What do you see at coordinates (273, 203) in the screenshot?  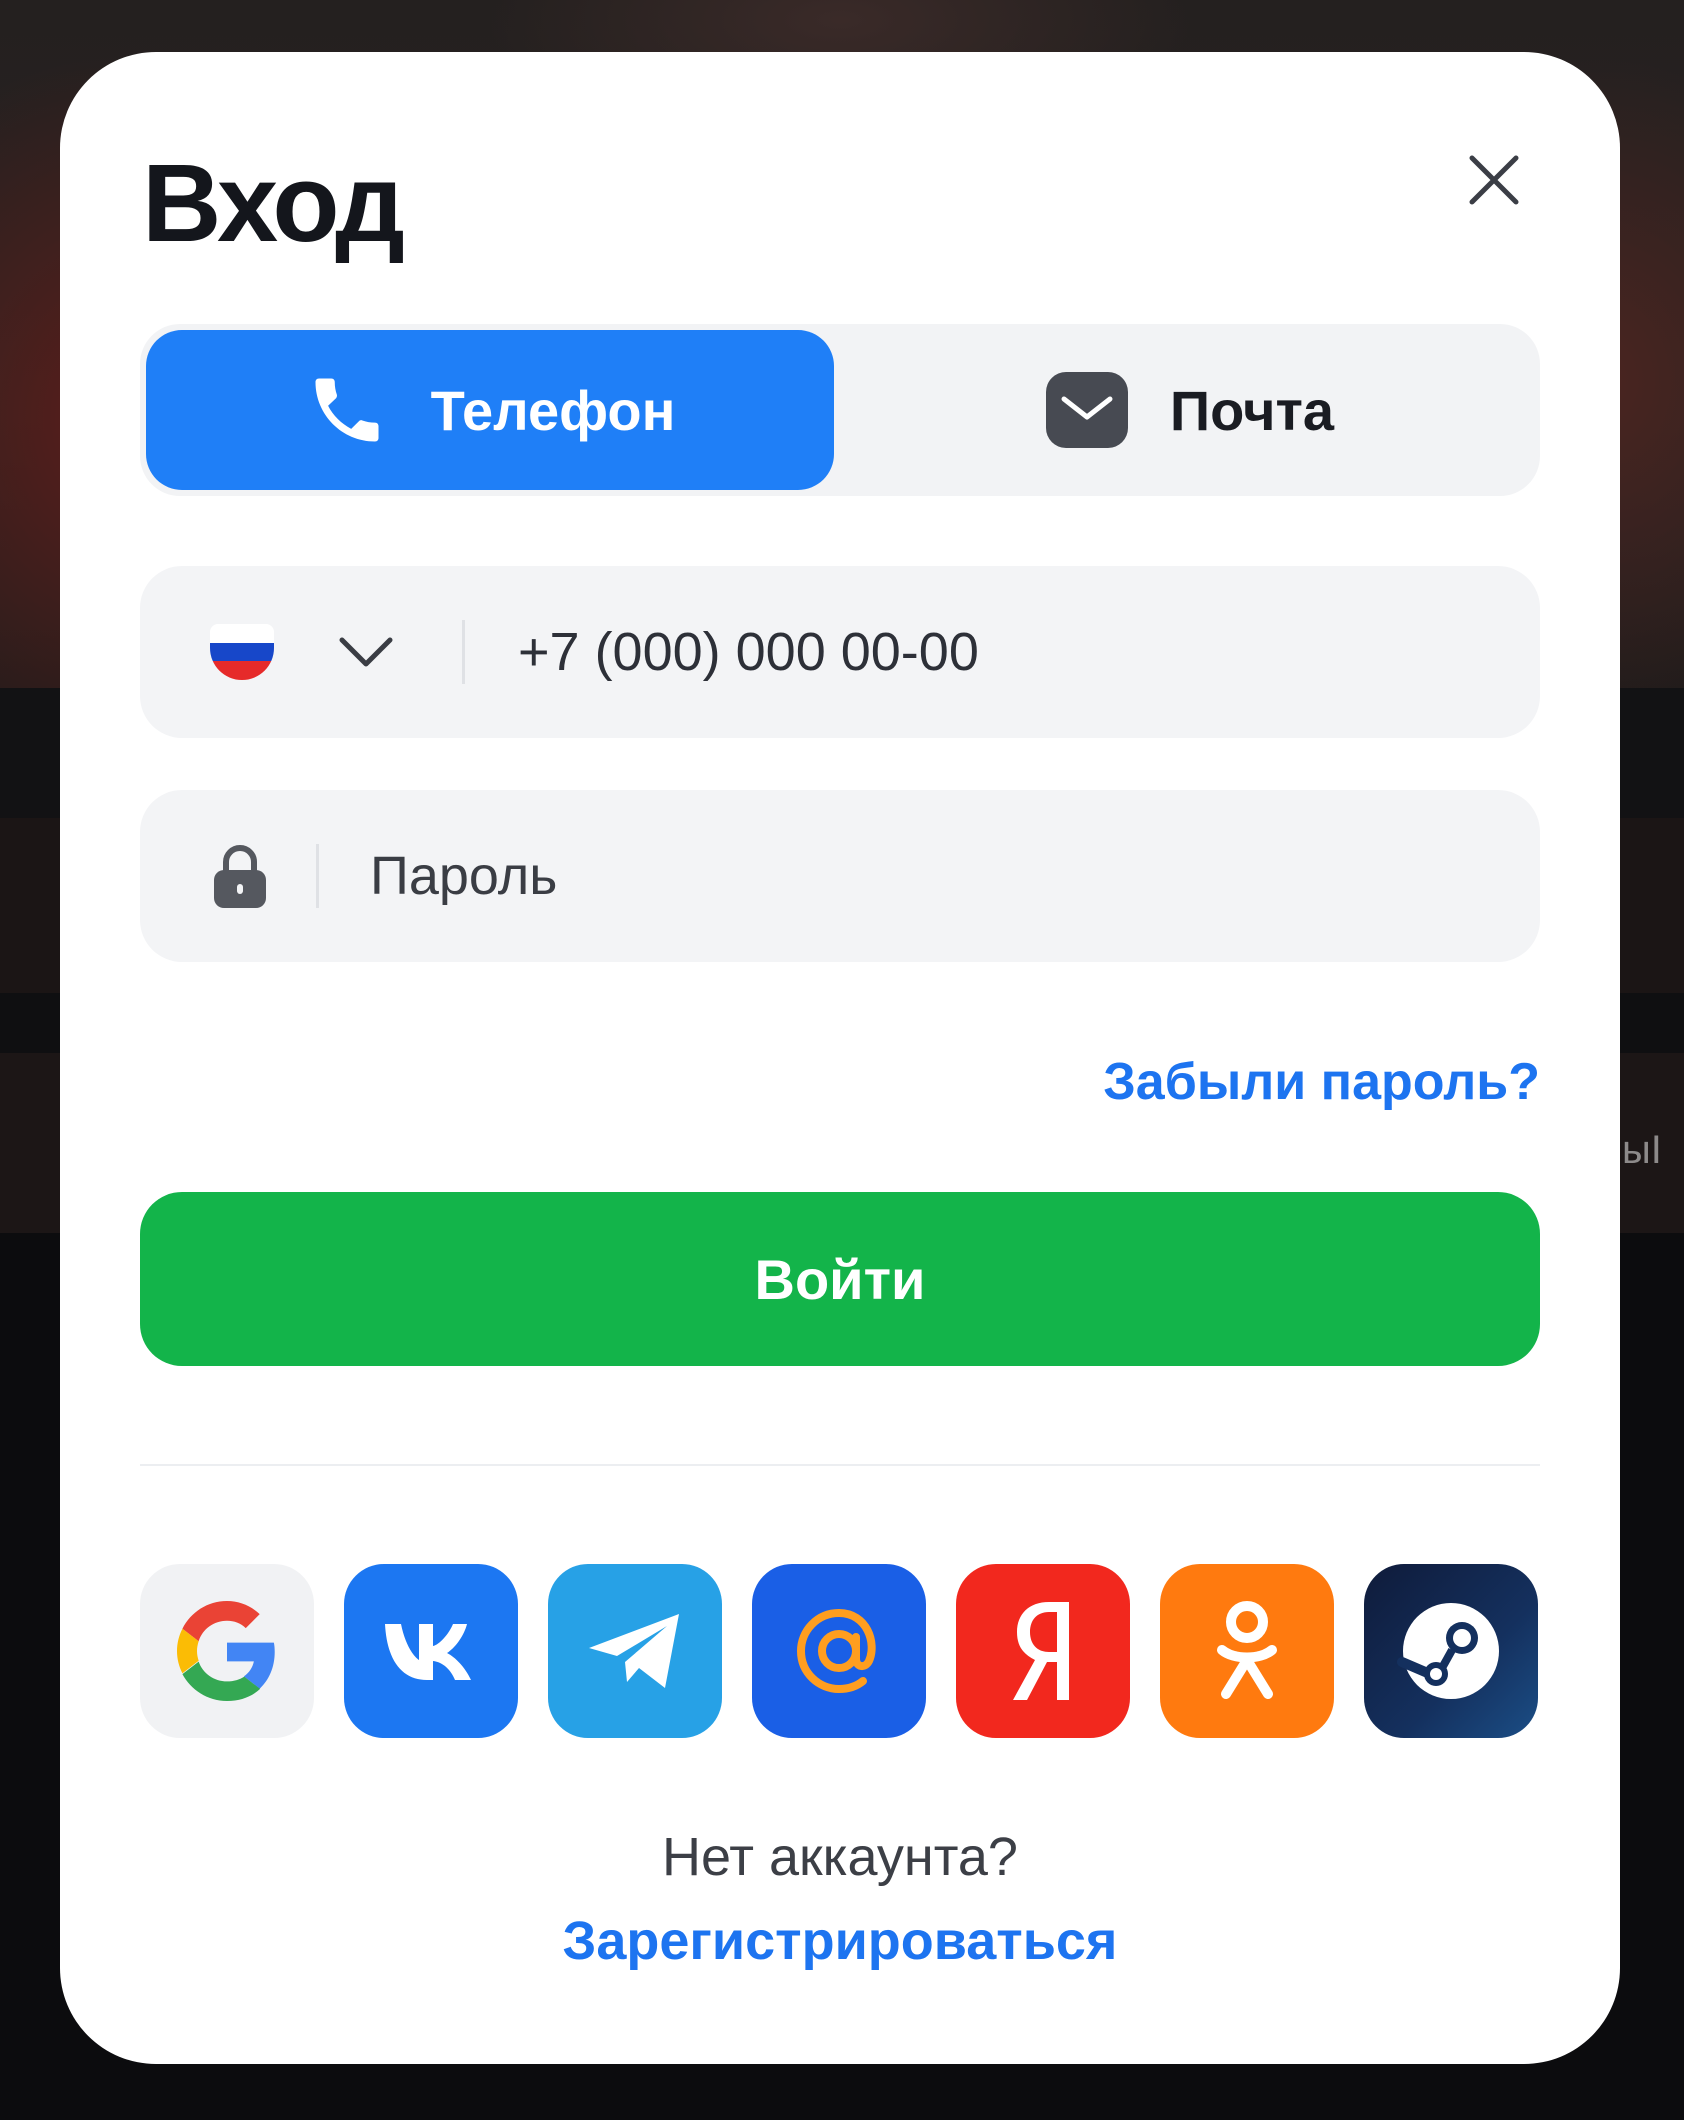 I see `modal-title: Вход` at bounding box center [273, 203].